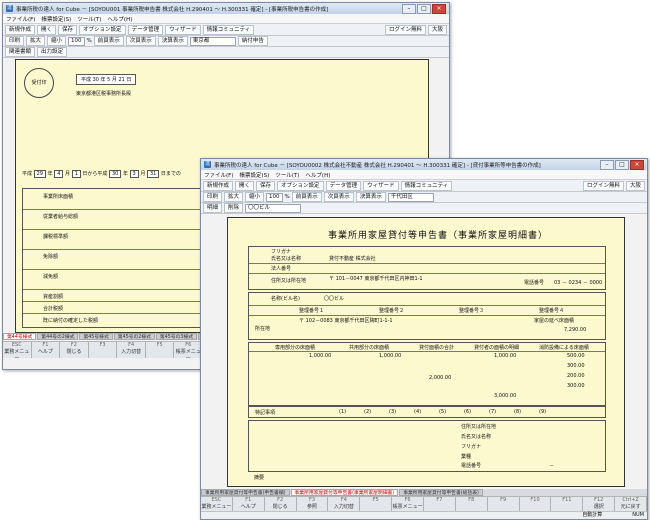 This screenshot has width=650, height=520. I want to click on check-1: (1), so click(342, 412).